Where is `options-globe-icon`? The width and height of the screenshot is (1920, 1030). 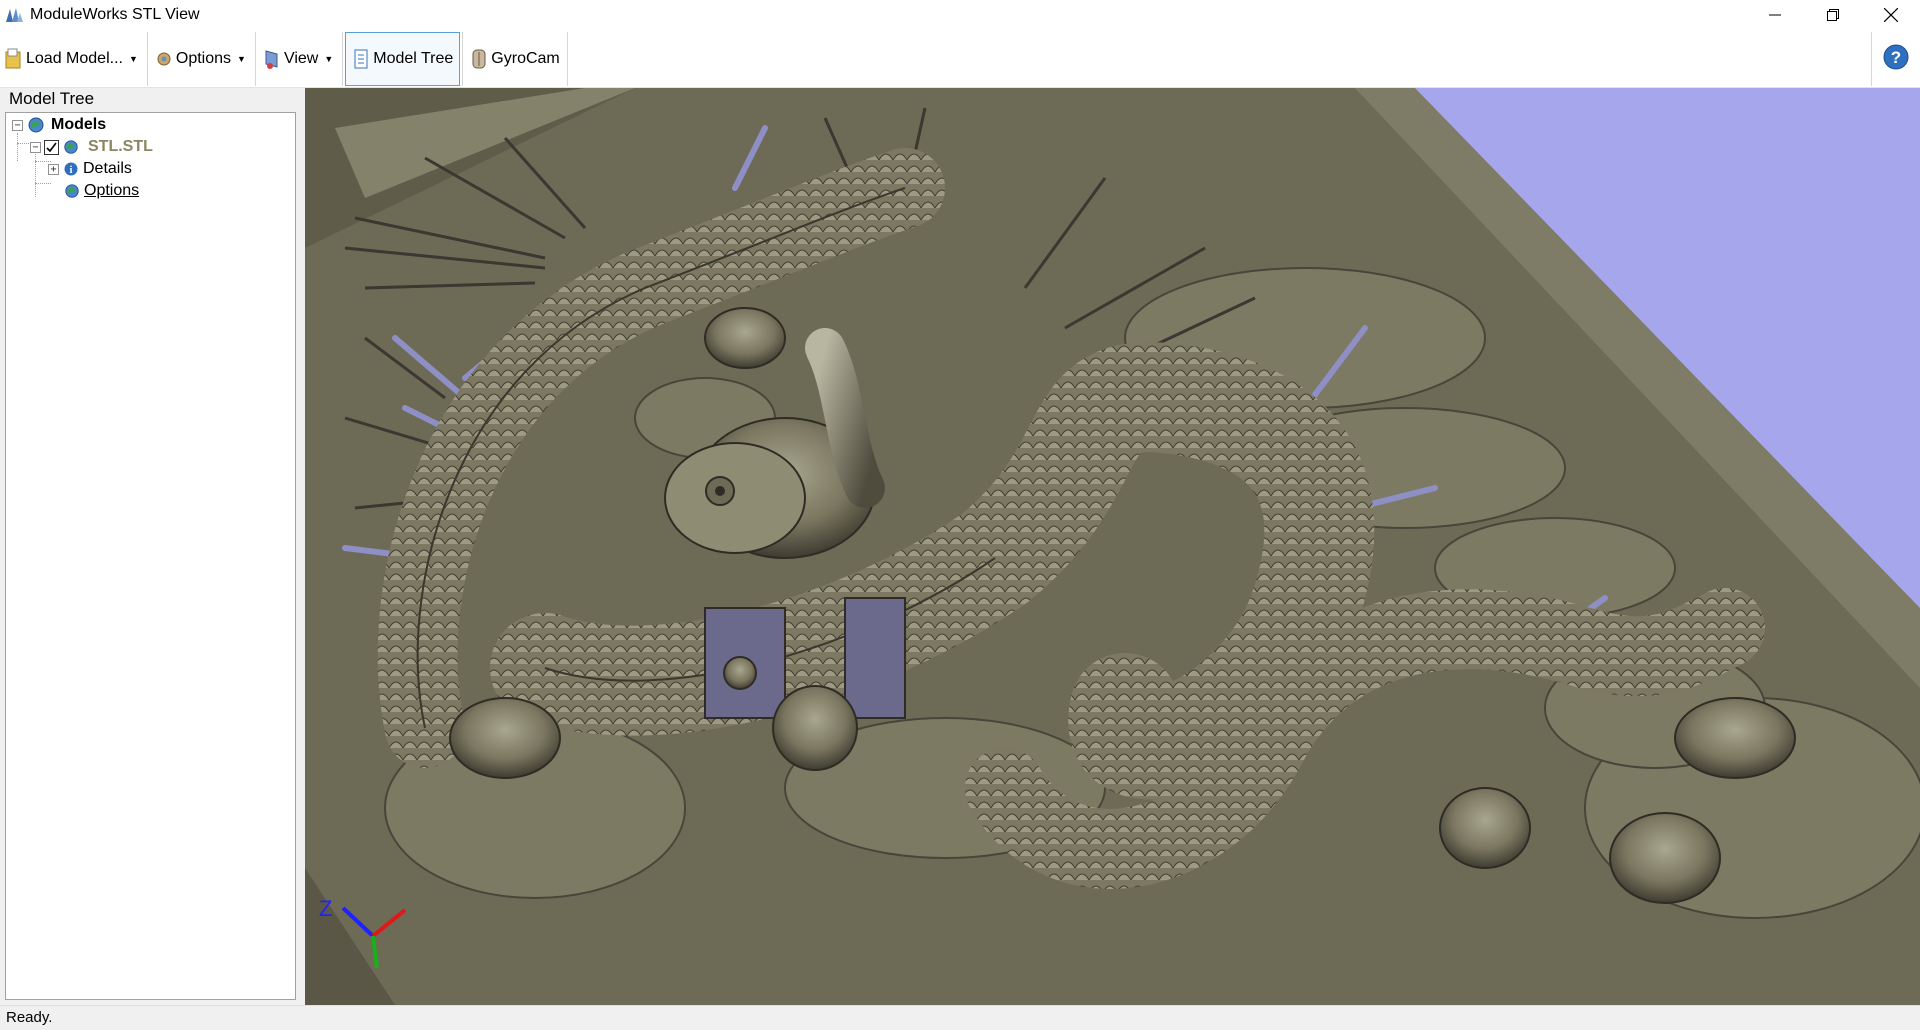
options-globe-icon is located at coordinates (72, 191).